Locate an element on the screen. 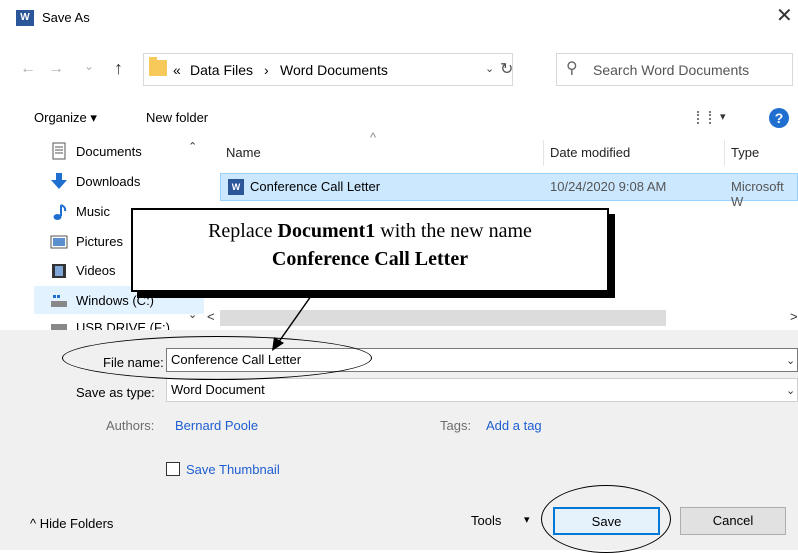 The width and height of the screenshot is (798, 553). nav-scroll-up-icon: ⌃ is located at coordinates (192, 146).